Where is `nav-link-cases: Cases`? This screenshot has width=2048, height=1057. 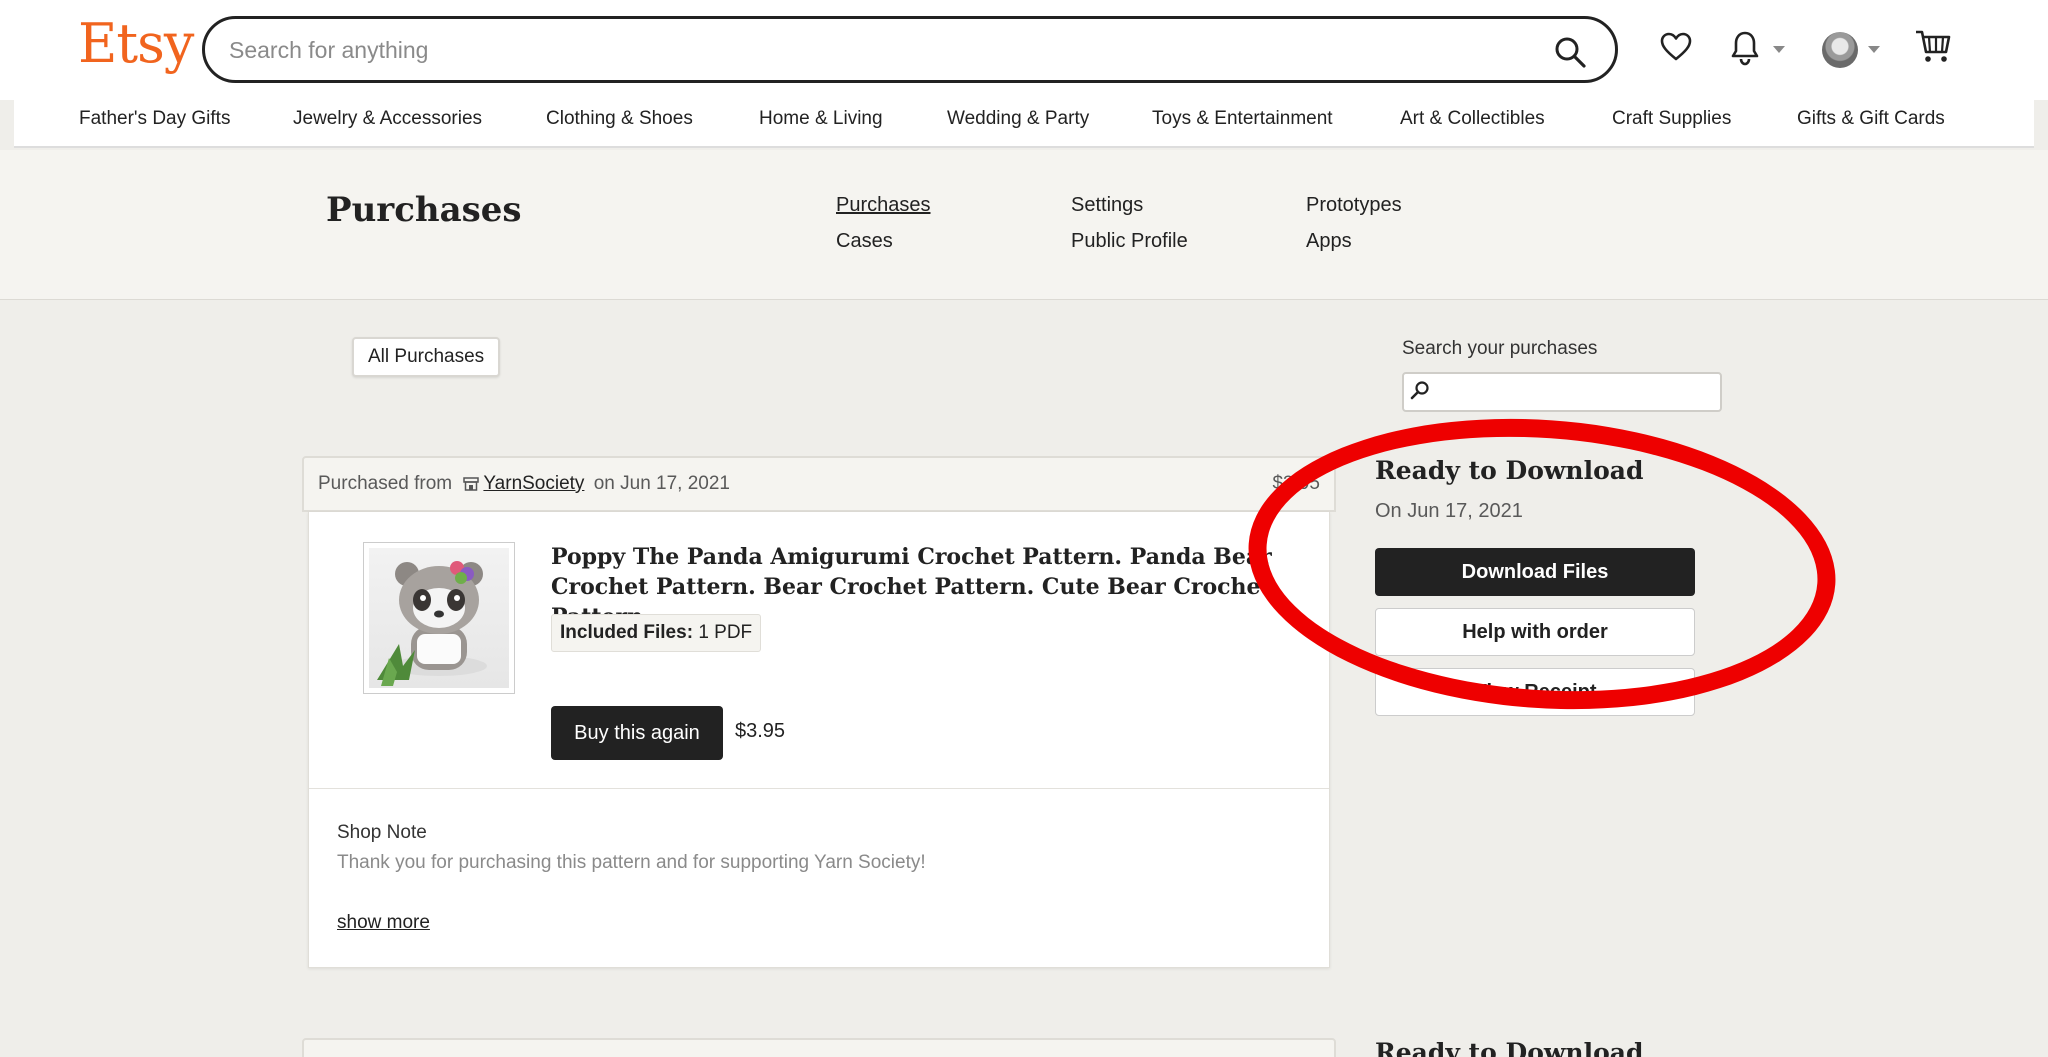 nav-link-cases: Cases is located at coordinates (864, 241).